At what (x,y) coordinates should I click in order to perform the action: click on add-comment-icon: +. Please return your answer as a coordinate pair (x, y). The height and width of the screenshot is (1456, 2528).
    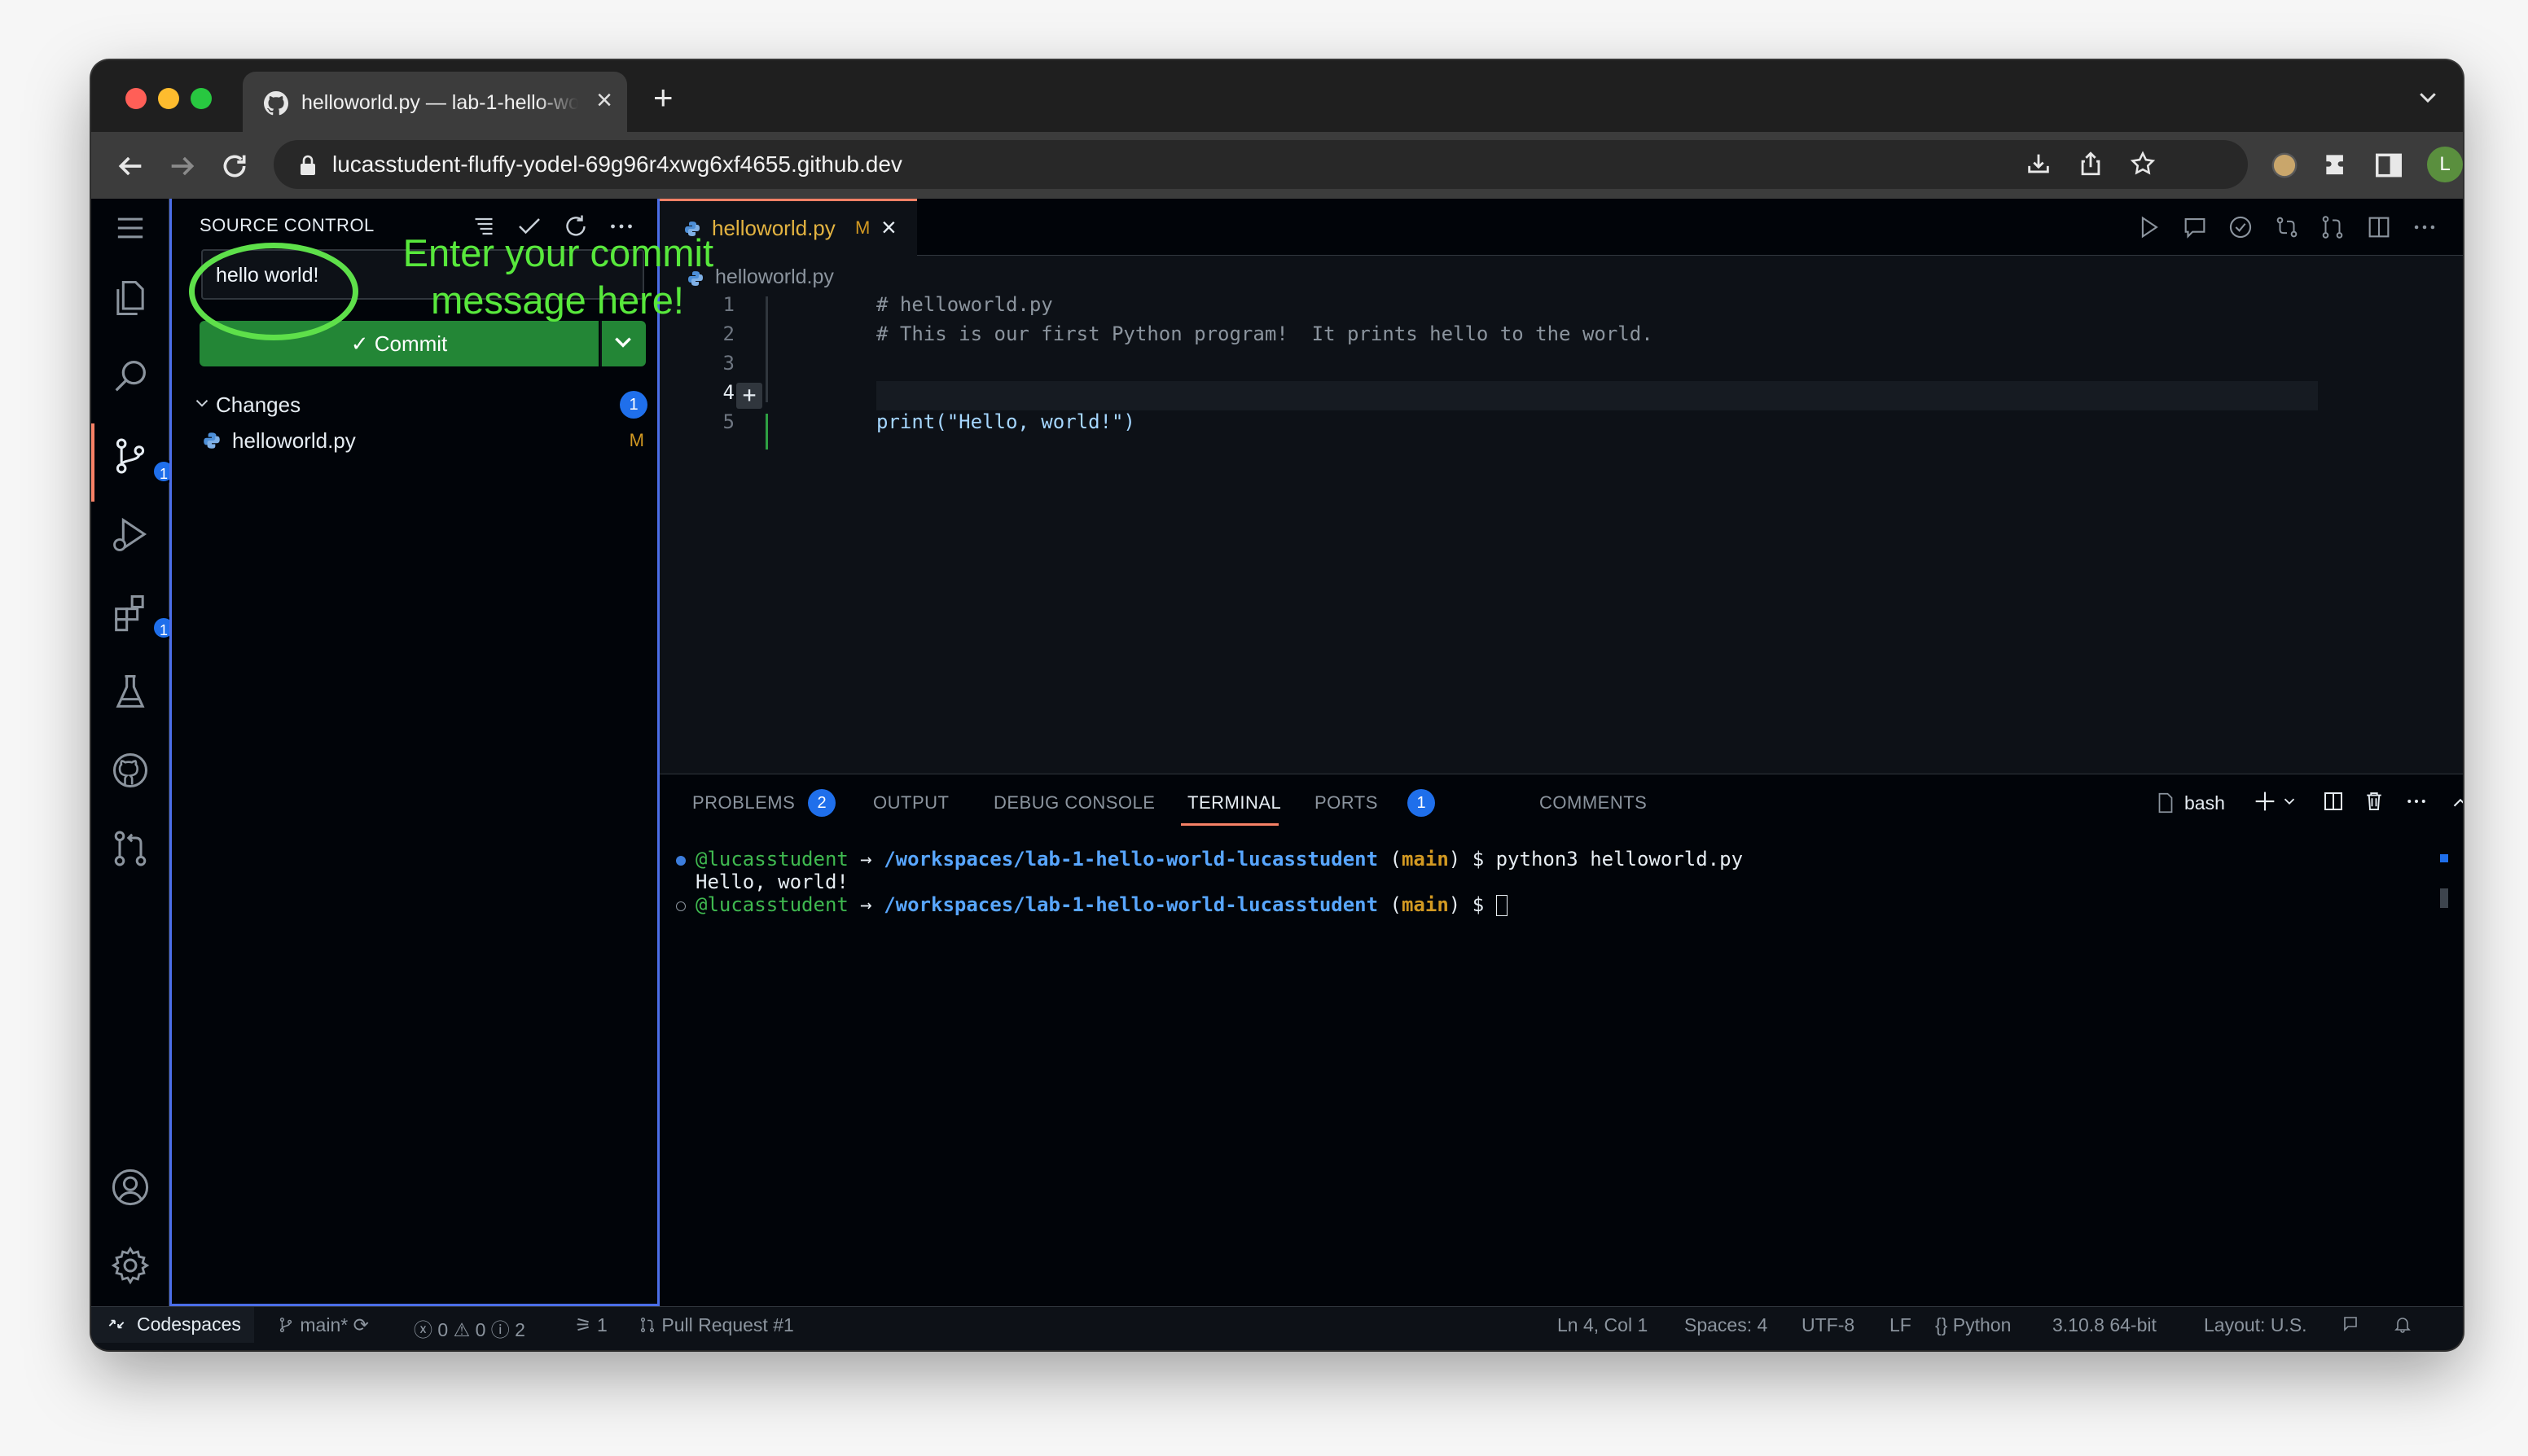
    Looking at the image, I should click on (749, 396).